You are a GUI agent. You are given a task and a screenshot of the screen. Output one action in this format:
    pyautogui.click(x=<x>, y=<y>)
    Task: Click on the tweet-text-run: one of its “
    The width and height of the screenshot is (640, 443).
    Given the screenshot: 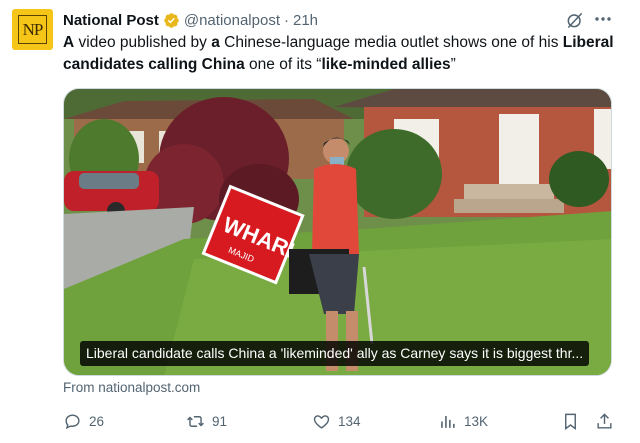 What is the action you would take?
    pyautogui.click(x=283, y=64)
    